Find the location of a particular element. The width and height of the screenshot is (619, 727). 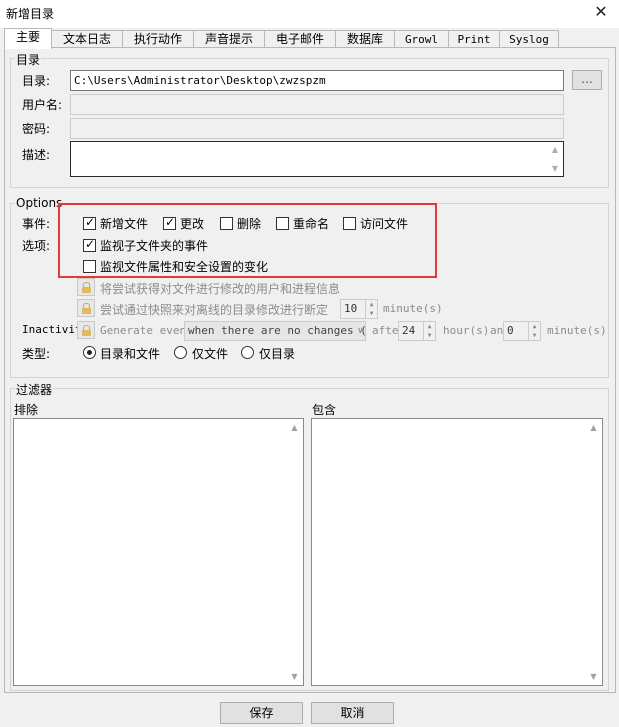

window-title: 新增目录 is located at coordinates (30, 14).